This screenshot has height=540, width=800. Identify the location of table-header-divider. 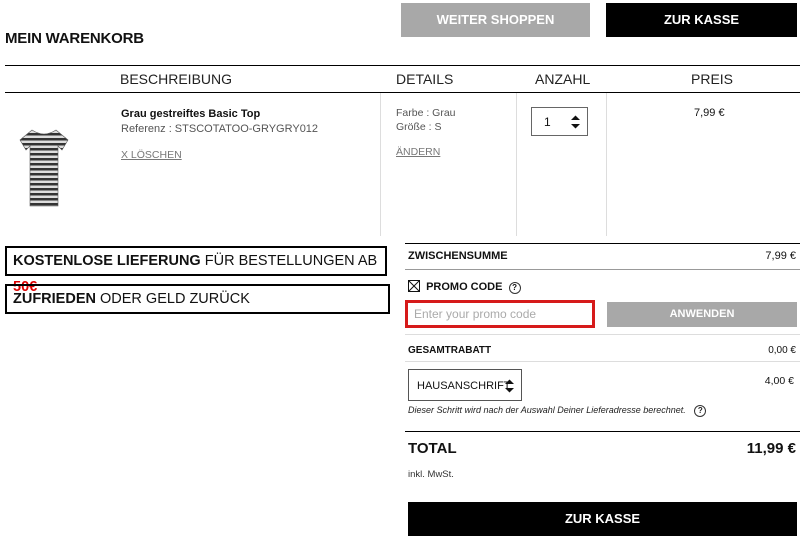
(402, 92).